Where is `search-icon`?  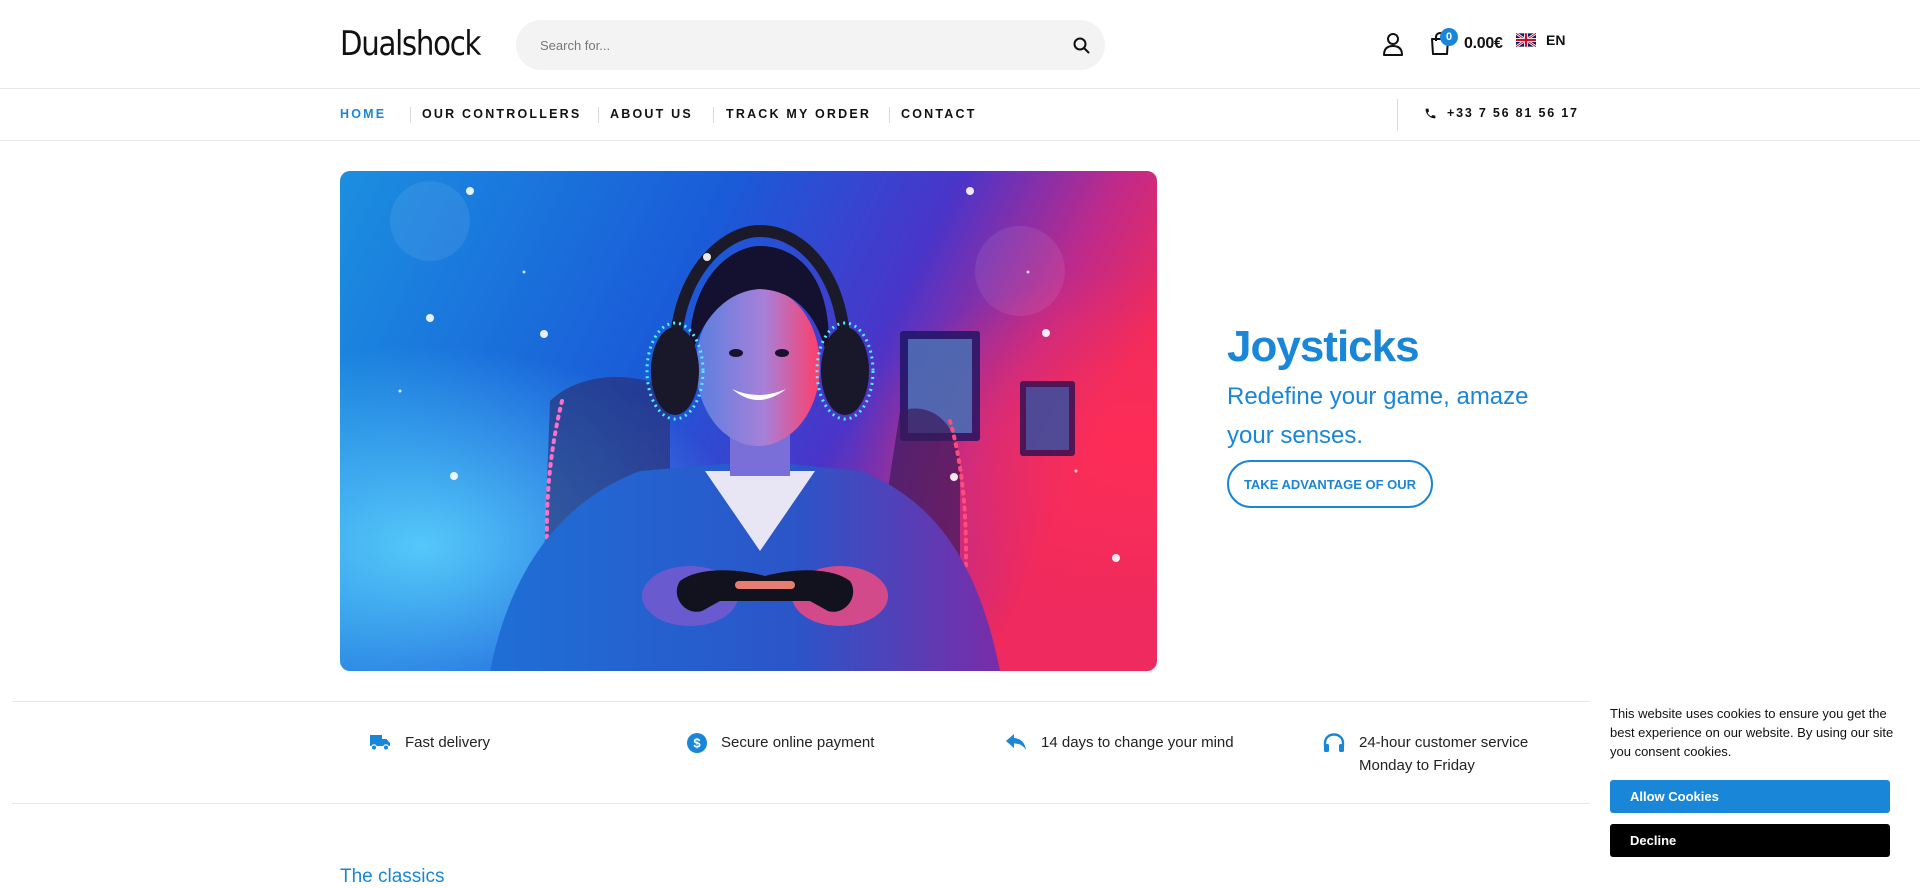 search-icon is located at coordinates (1081, 45).